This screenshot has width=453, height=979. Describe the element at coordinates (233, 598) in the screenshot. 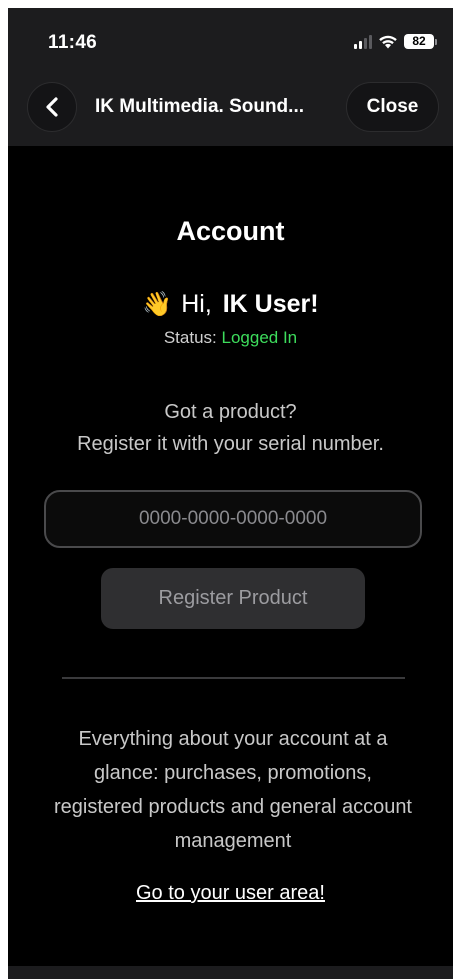

I see `register-product-button: Register Product` at that location.